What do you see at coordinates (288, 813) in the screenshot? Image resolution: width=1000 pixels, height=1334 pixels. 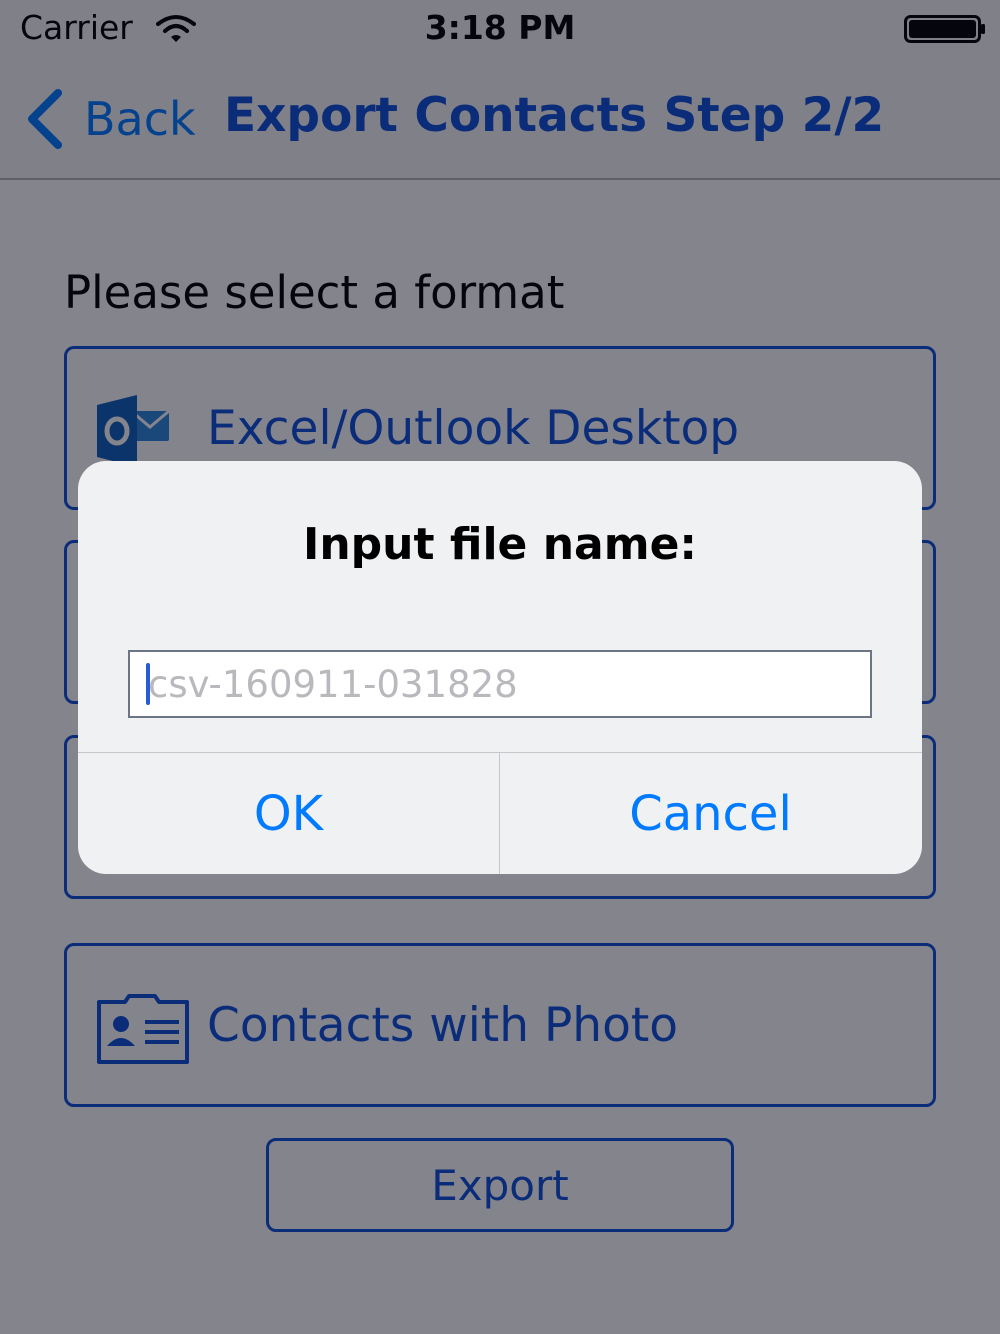 I see `ok-button: OK` at bounding box center [288, 813].